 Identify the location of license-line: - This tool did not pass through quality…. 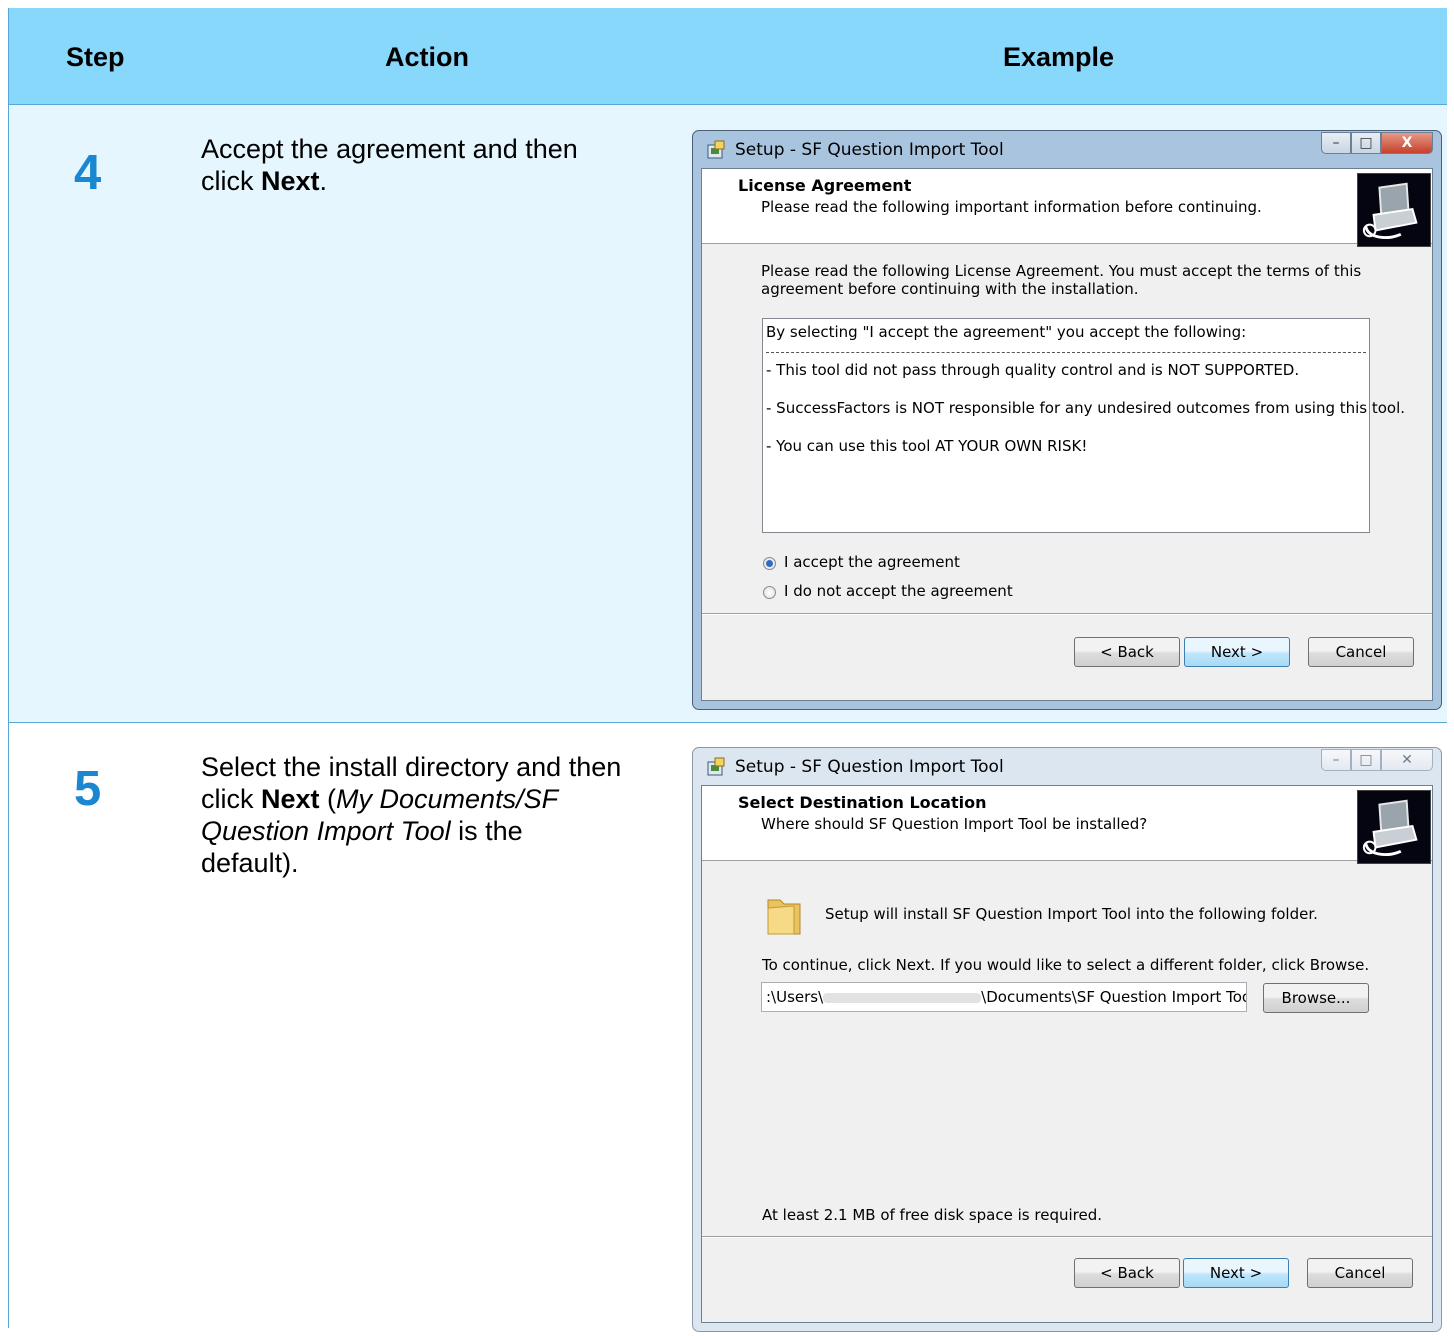
(1033, 370).